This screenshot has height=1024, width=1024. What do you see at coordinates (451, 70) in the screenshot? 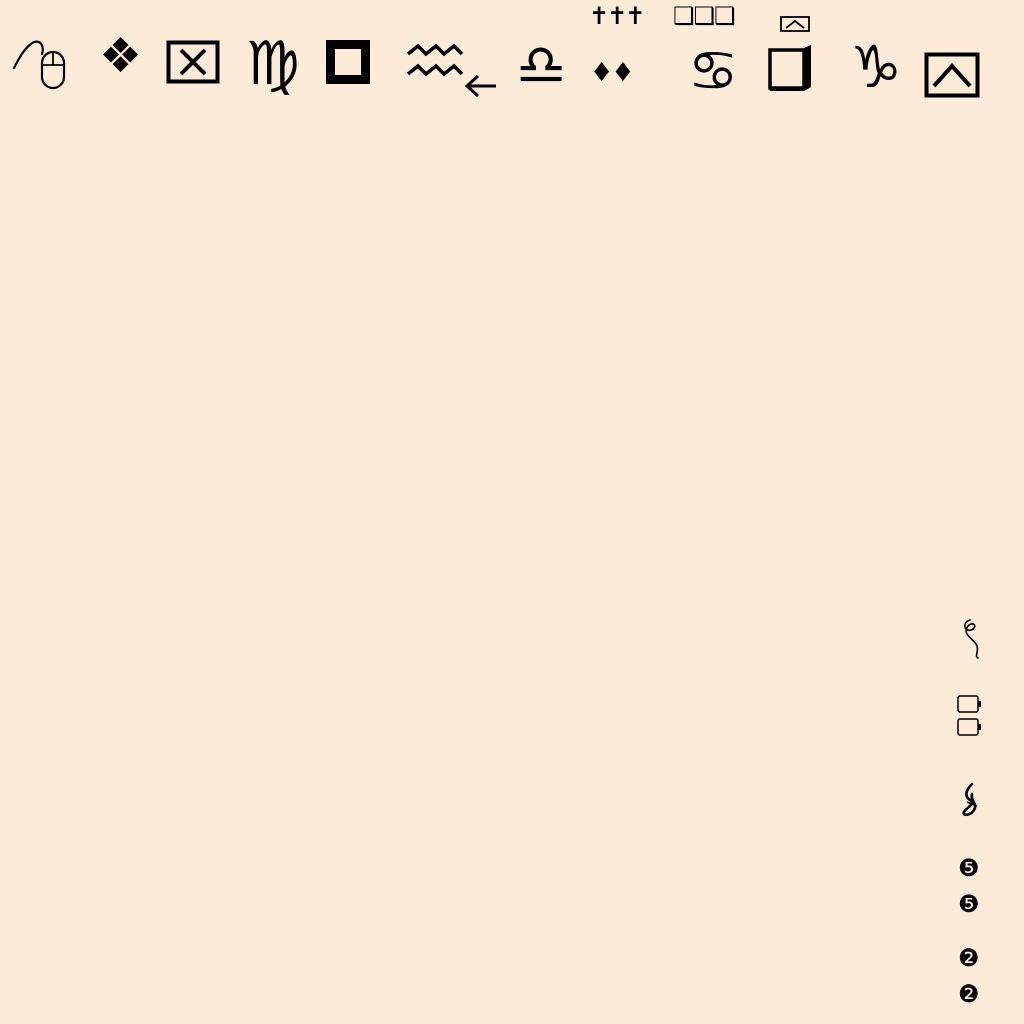
I see `zigzag-arrow-icon` at bounding box center [451, 70].